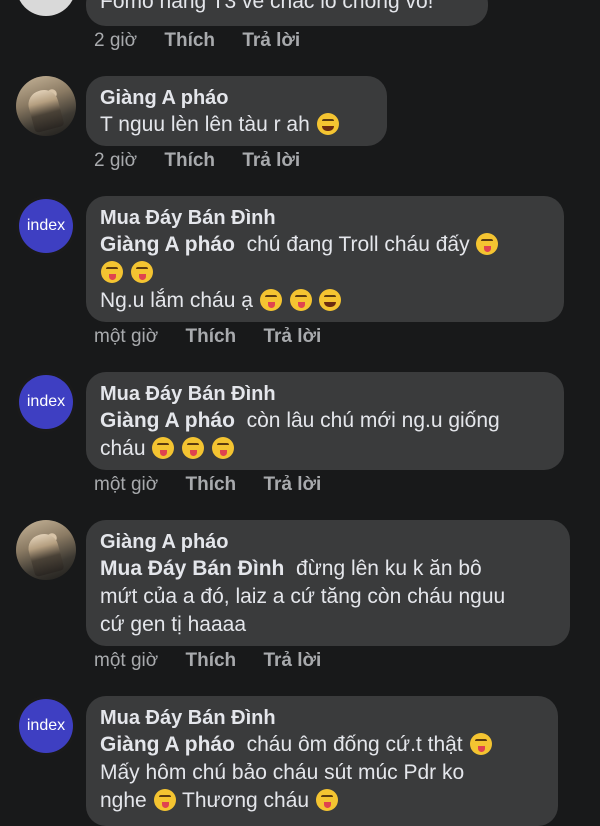 The width and height of the screenshot is (600, 826). Describe the element at coordinates (373, 420) in the screenshot. I see `comment-text-line: còn lâu chú mới ng.u giống` at that location.